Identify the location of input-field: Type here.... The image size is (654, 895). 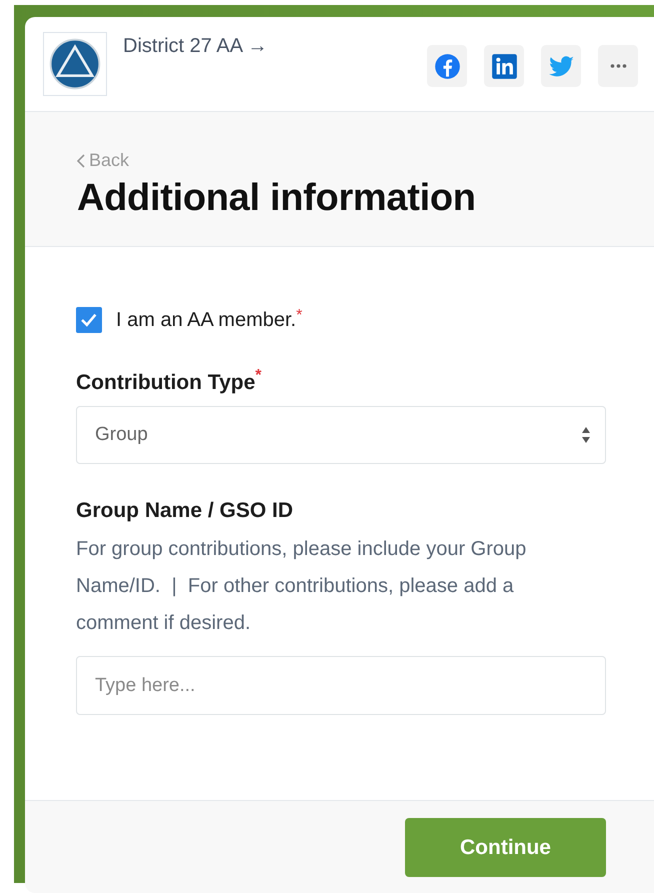
(341, 685).